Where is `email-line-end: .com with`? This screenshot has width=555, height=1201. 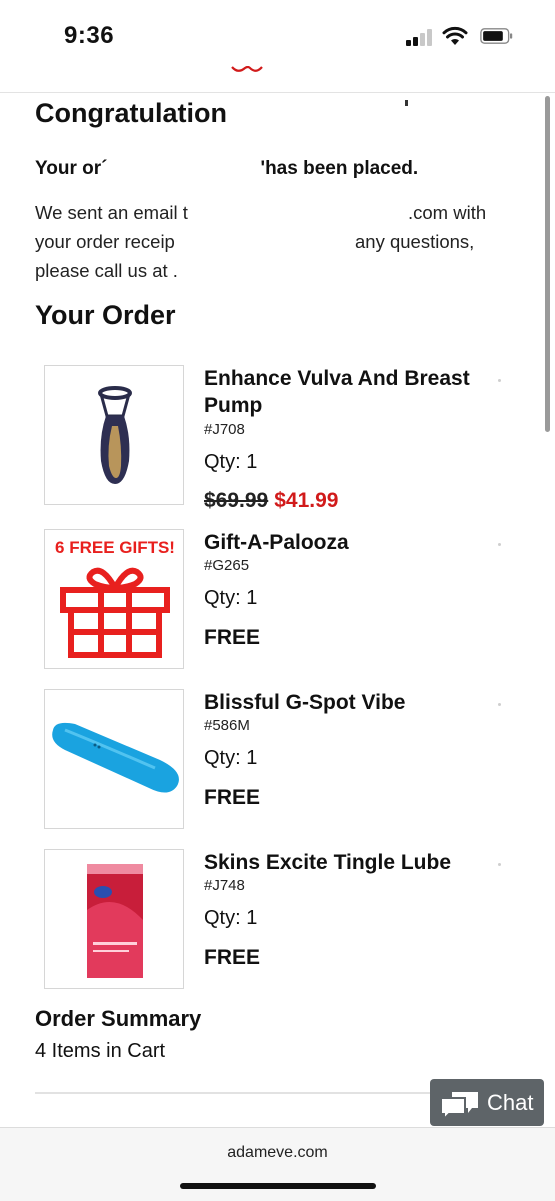
email-line-end: .com with is located at coordinates (447, 212).